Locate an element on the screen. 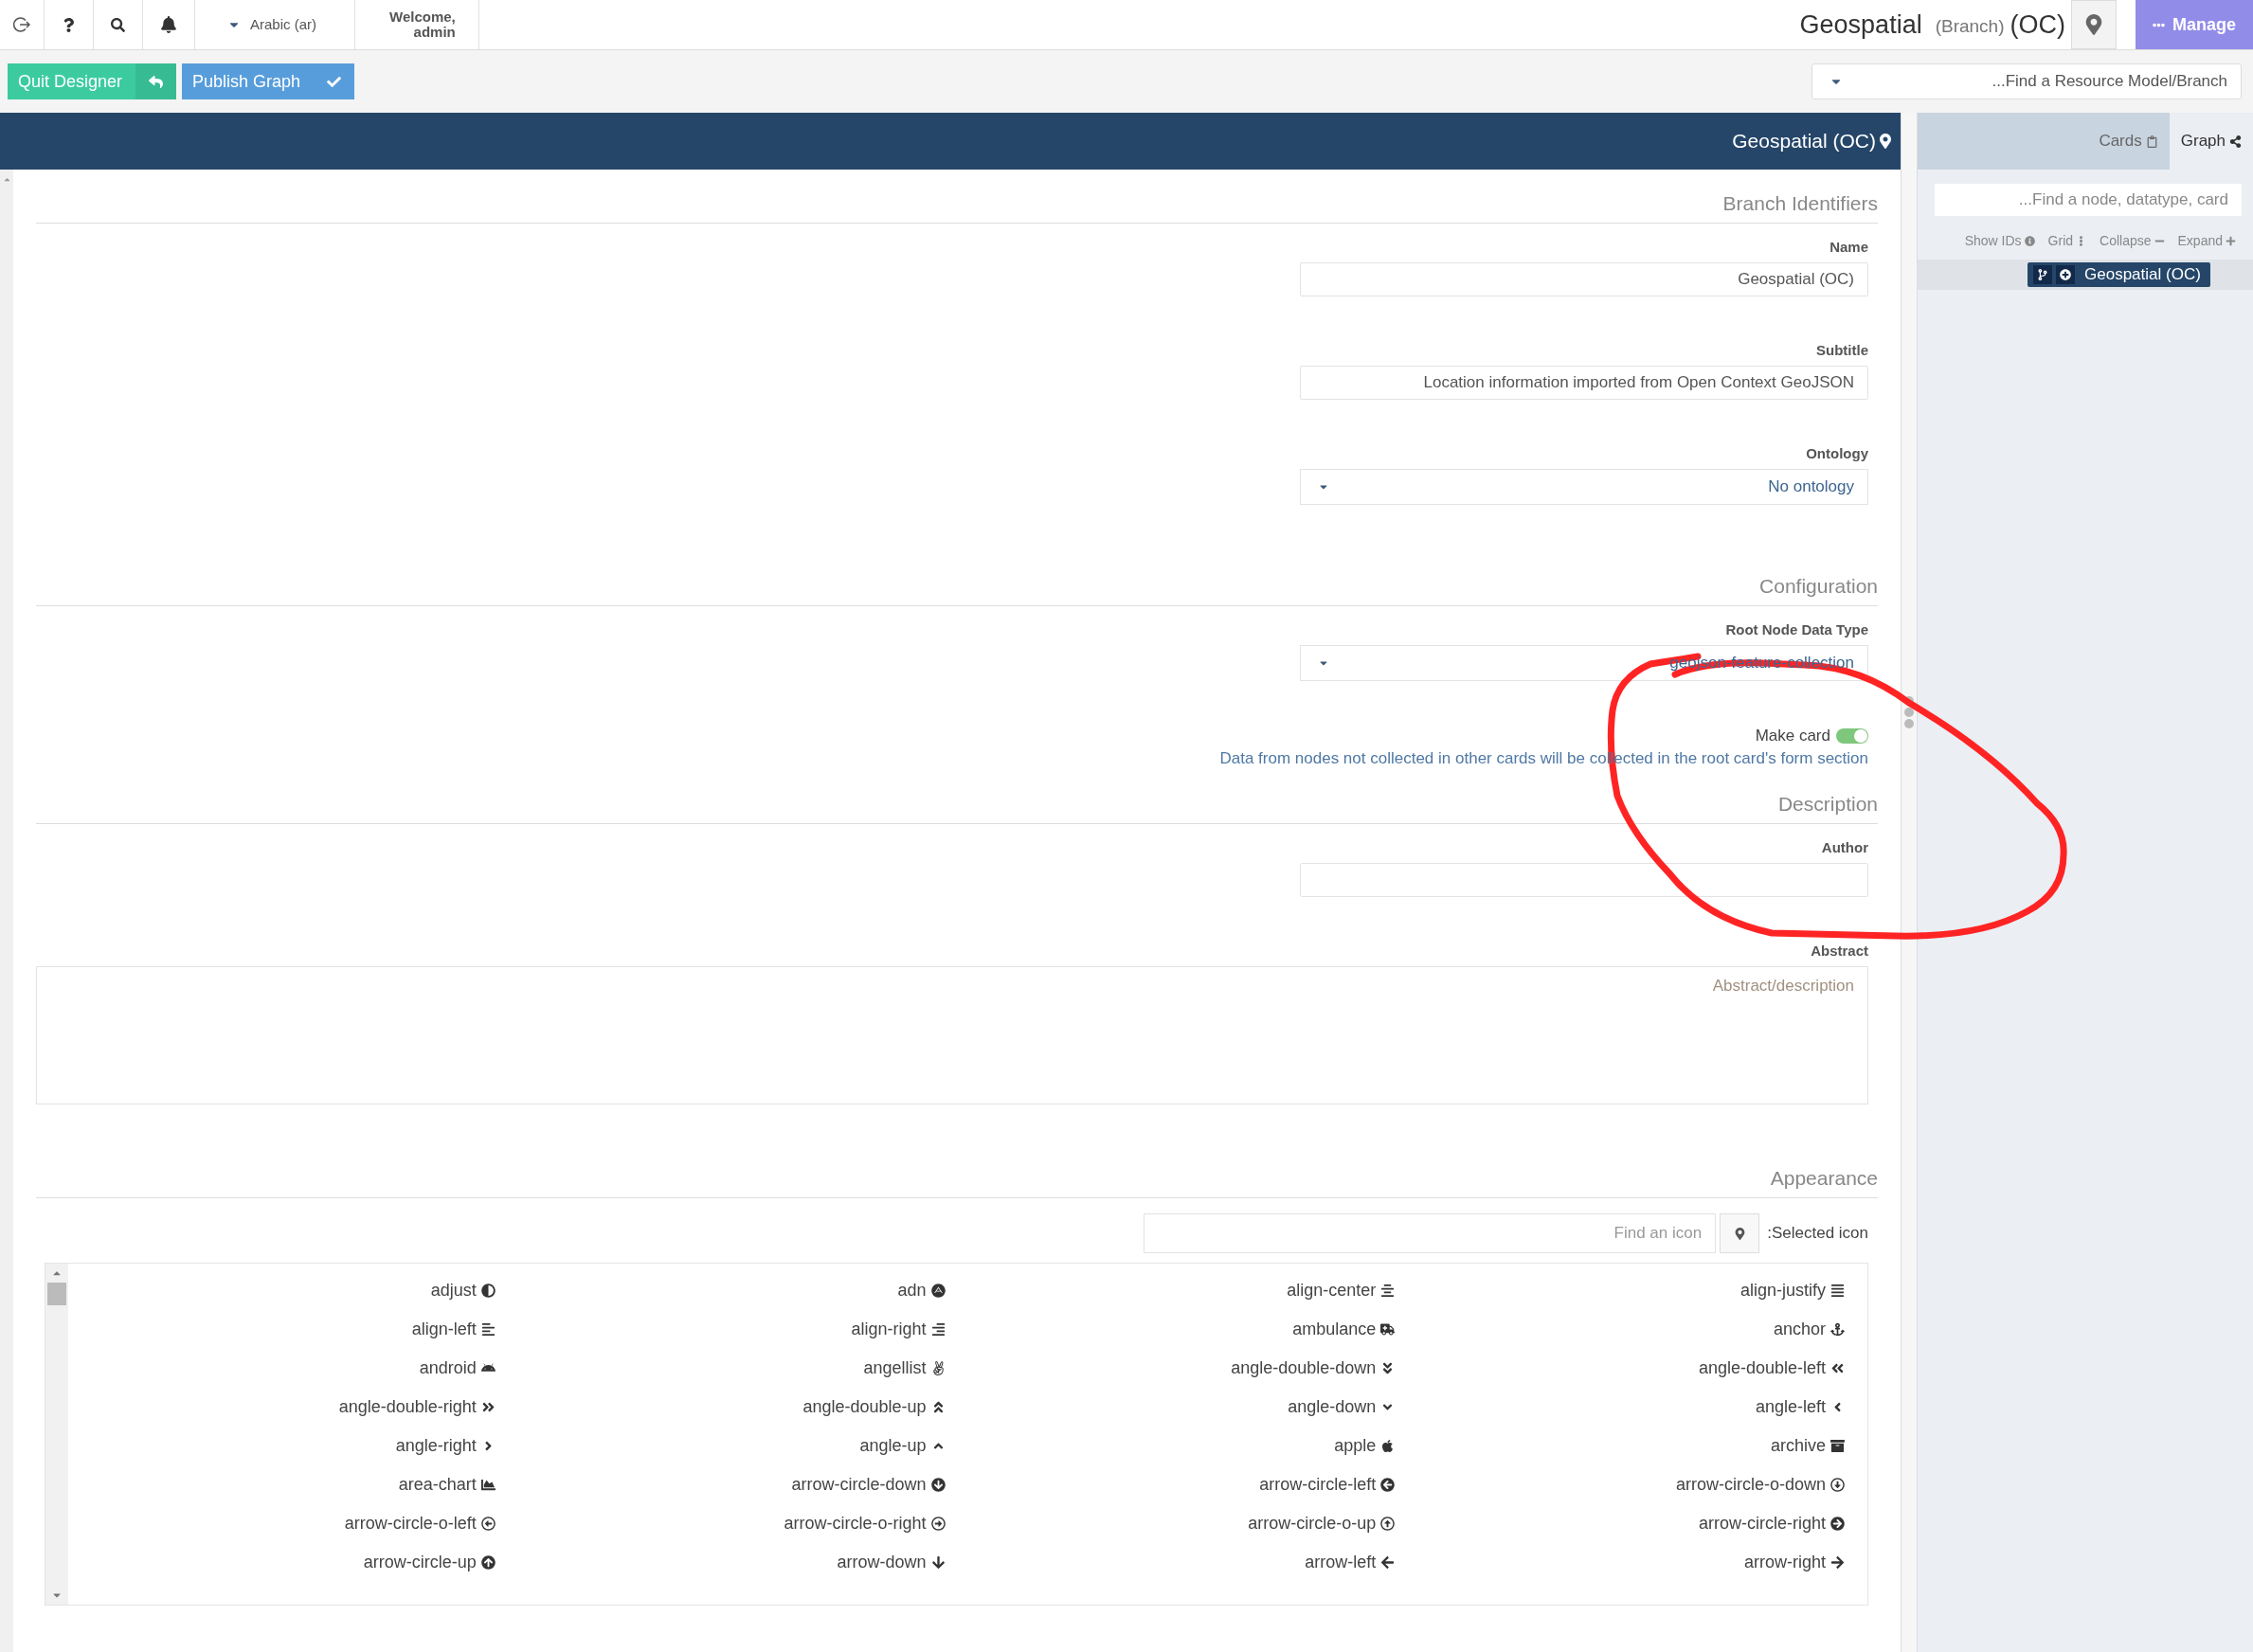 This screenshot has width=2253, height=1652. icon-option: arrow-circle-down is located at coordinates (868, 1484).